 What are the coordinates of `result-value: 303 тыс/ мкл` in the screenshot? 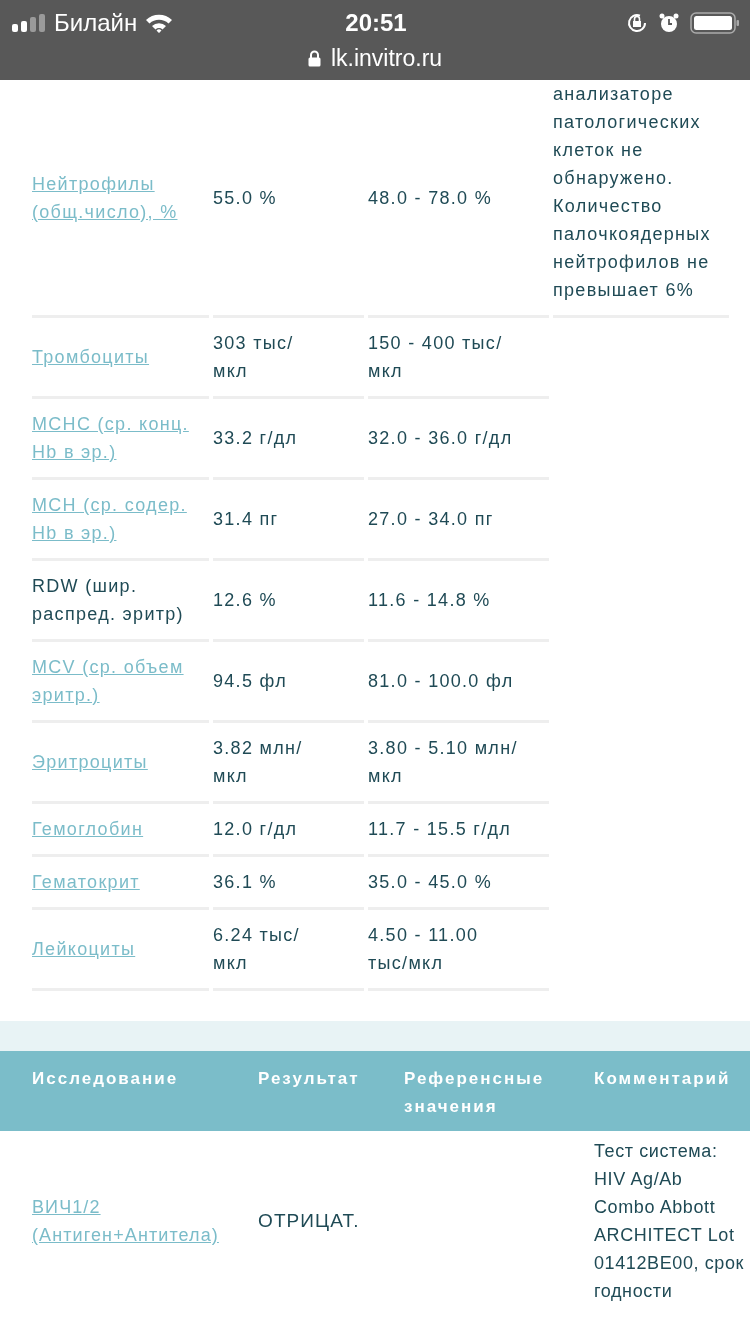 It's located at (254, 357).